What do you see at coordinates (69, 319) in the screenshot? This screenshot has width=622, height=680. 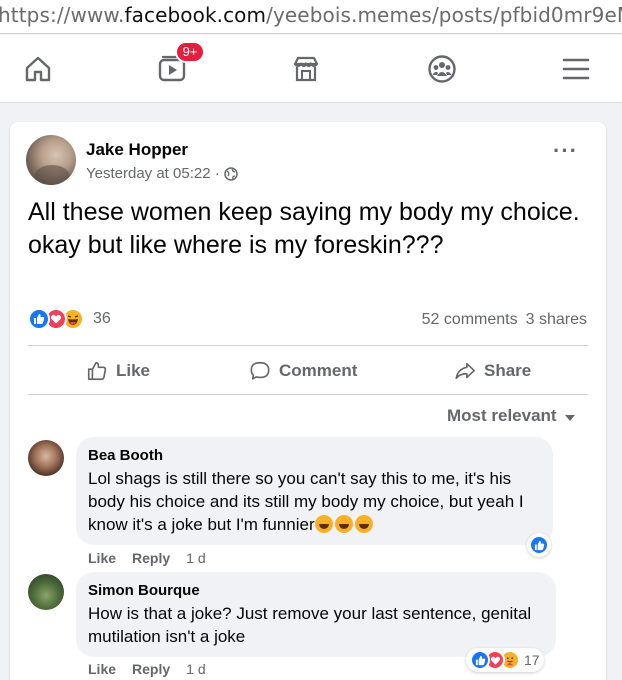 I see `post-reactions: 36` at bounding box center [69, 319].